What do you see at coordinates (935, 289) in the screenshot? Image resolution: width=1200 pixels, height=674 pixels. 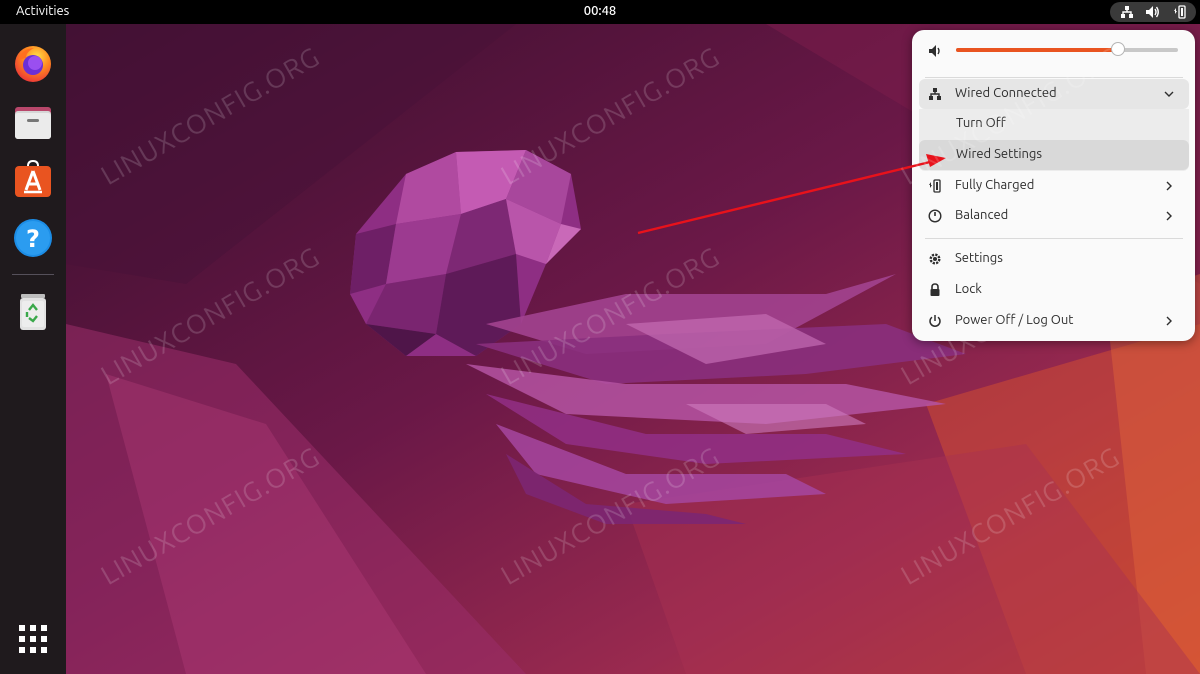 I see `lock-icon` at bounding box center [935, 289].